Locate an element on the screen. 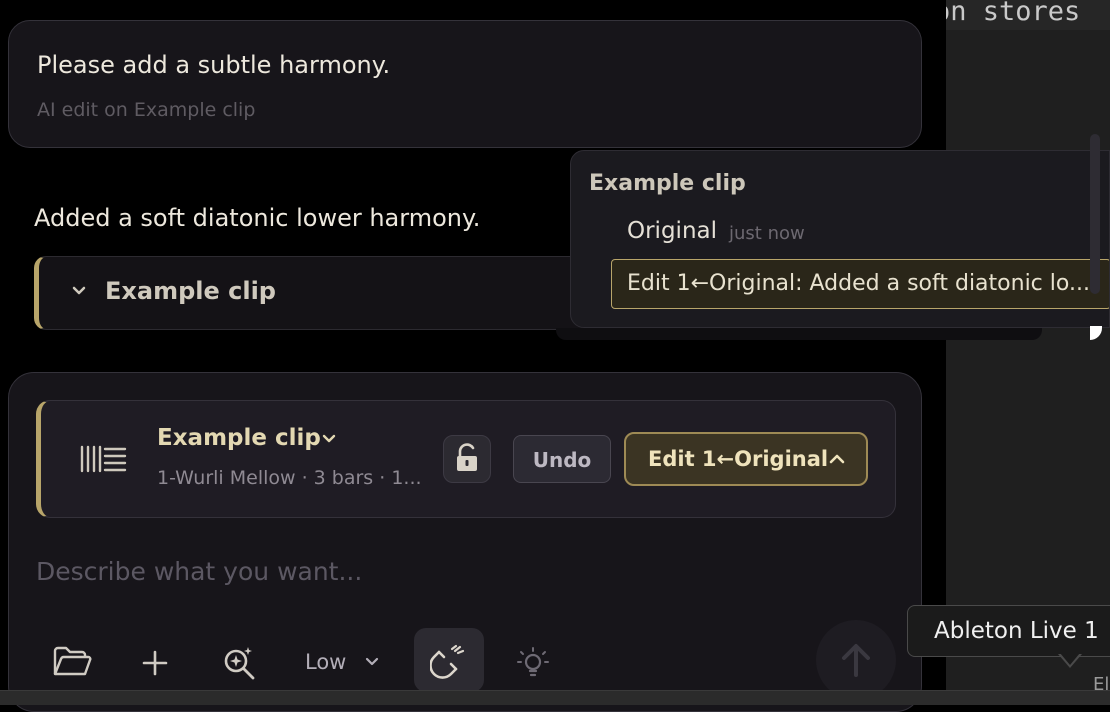  version-item-original: Original is located at coordinates (672, 231).